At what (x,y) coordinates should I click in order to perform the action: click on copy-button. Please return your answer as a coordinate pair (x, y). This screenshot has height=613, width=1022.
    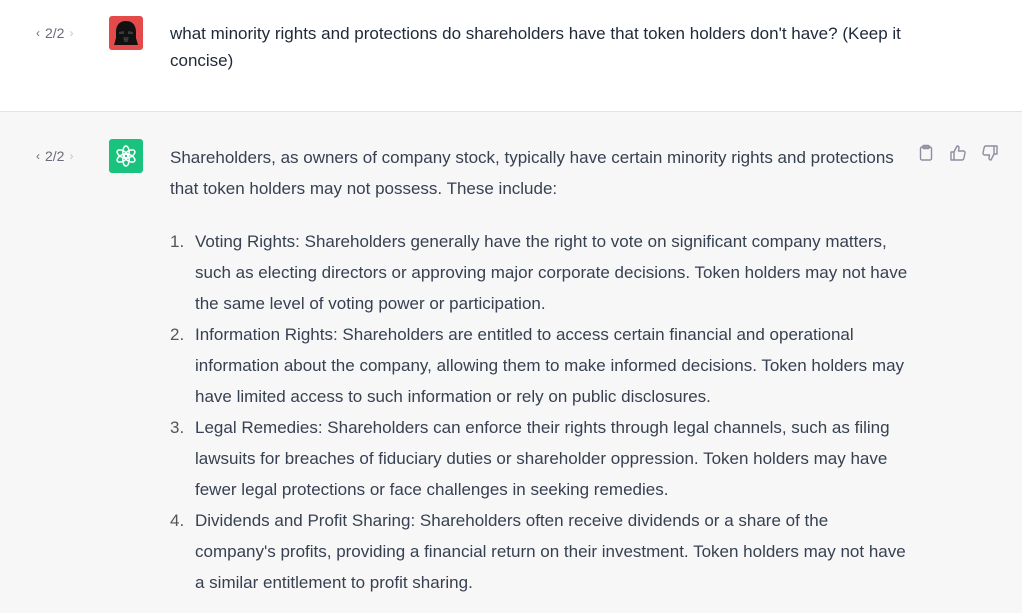
    Looking at the image, I should click on (926, 153).